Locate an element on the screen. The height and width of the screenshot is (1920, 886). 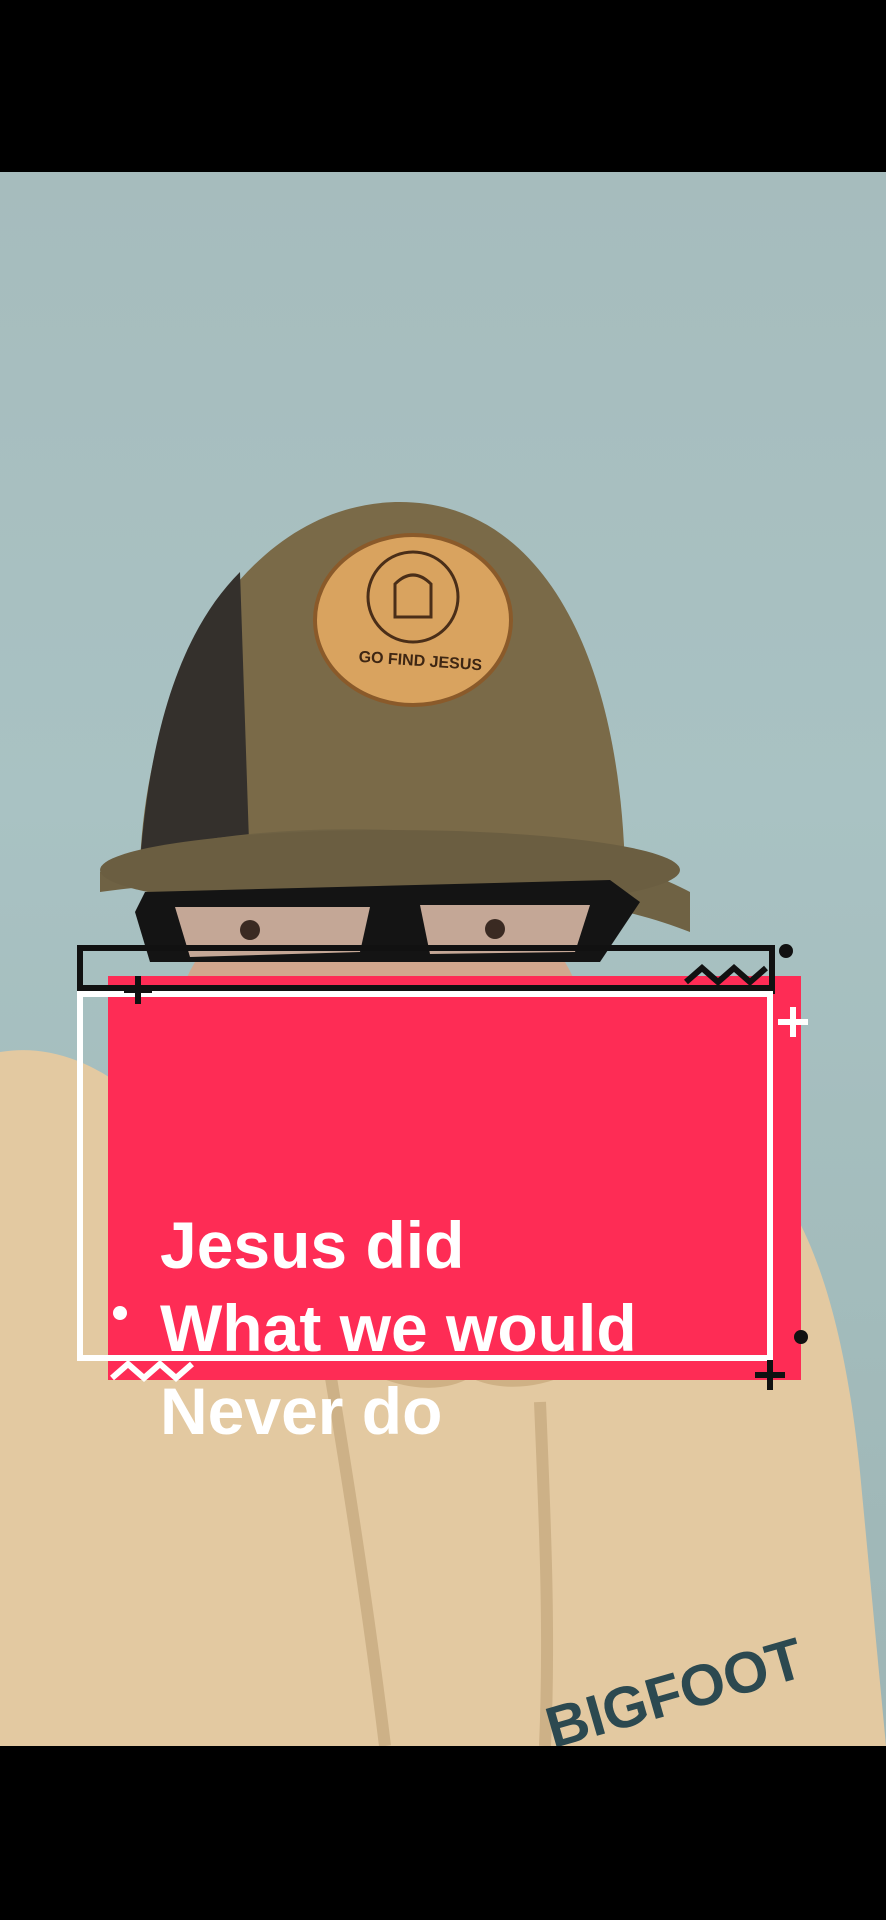
top-letterbox is located at coordinates (443, 86).